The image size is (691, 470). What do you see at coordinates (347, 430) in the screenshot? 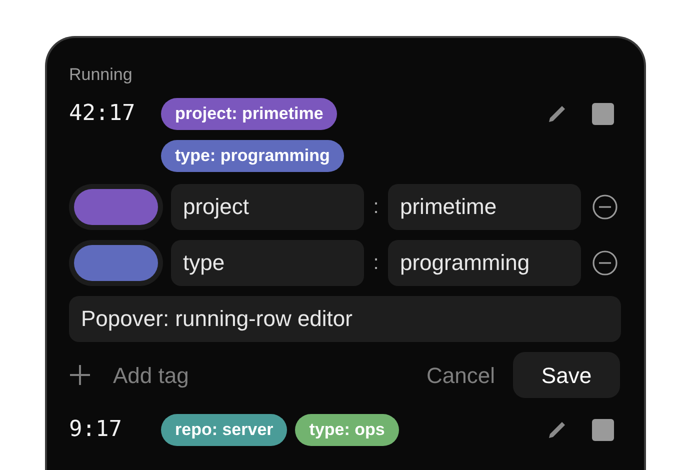
I see `tag-pill: type: ops` at bounding box center [347, 430].